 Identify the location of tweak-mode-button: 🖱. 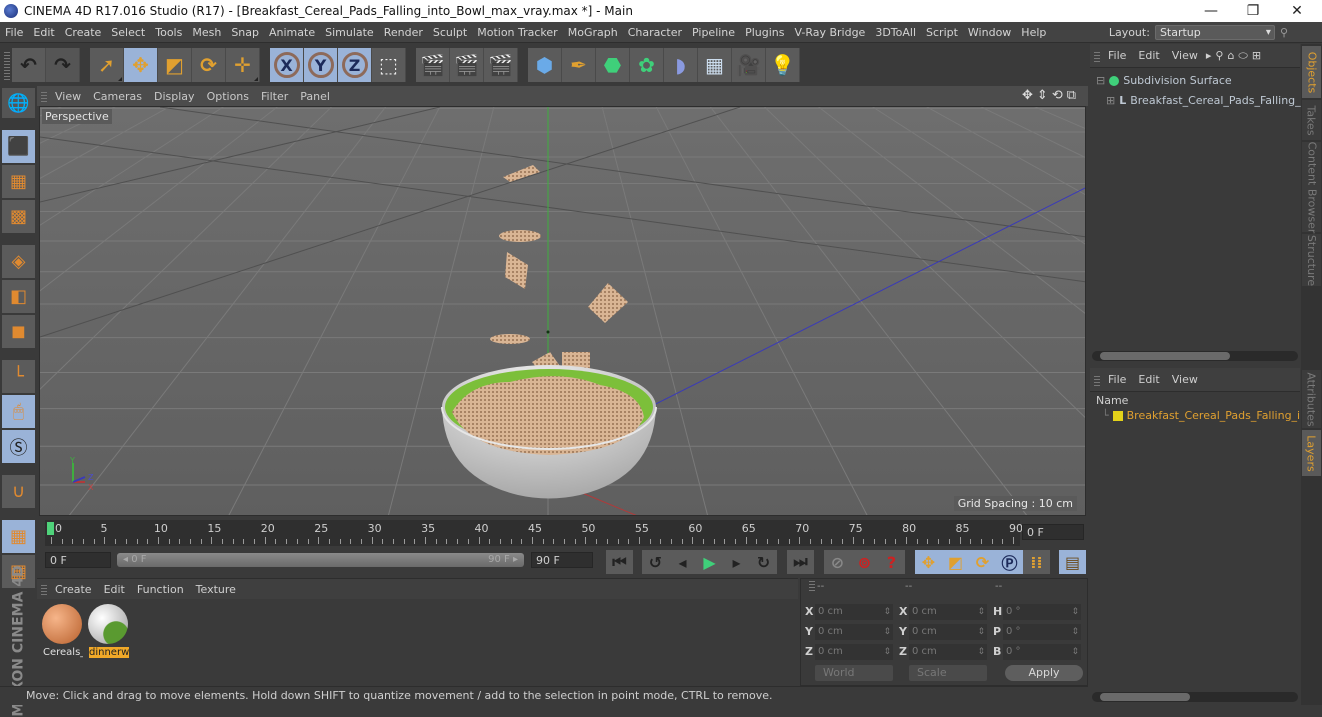
(18, 411).